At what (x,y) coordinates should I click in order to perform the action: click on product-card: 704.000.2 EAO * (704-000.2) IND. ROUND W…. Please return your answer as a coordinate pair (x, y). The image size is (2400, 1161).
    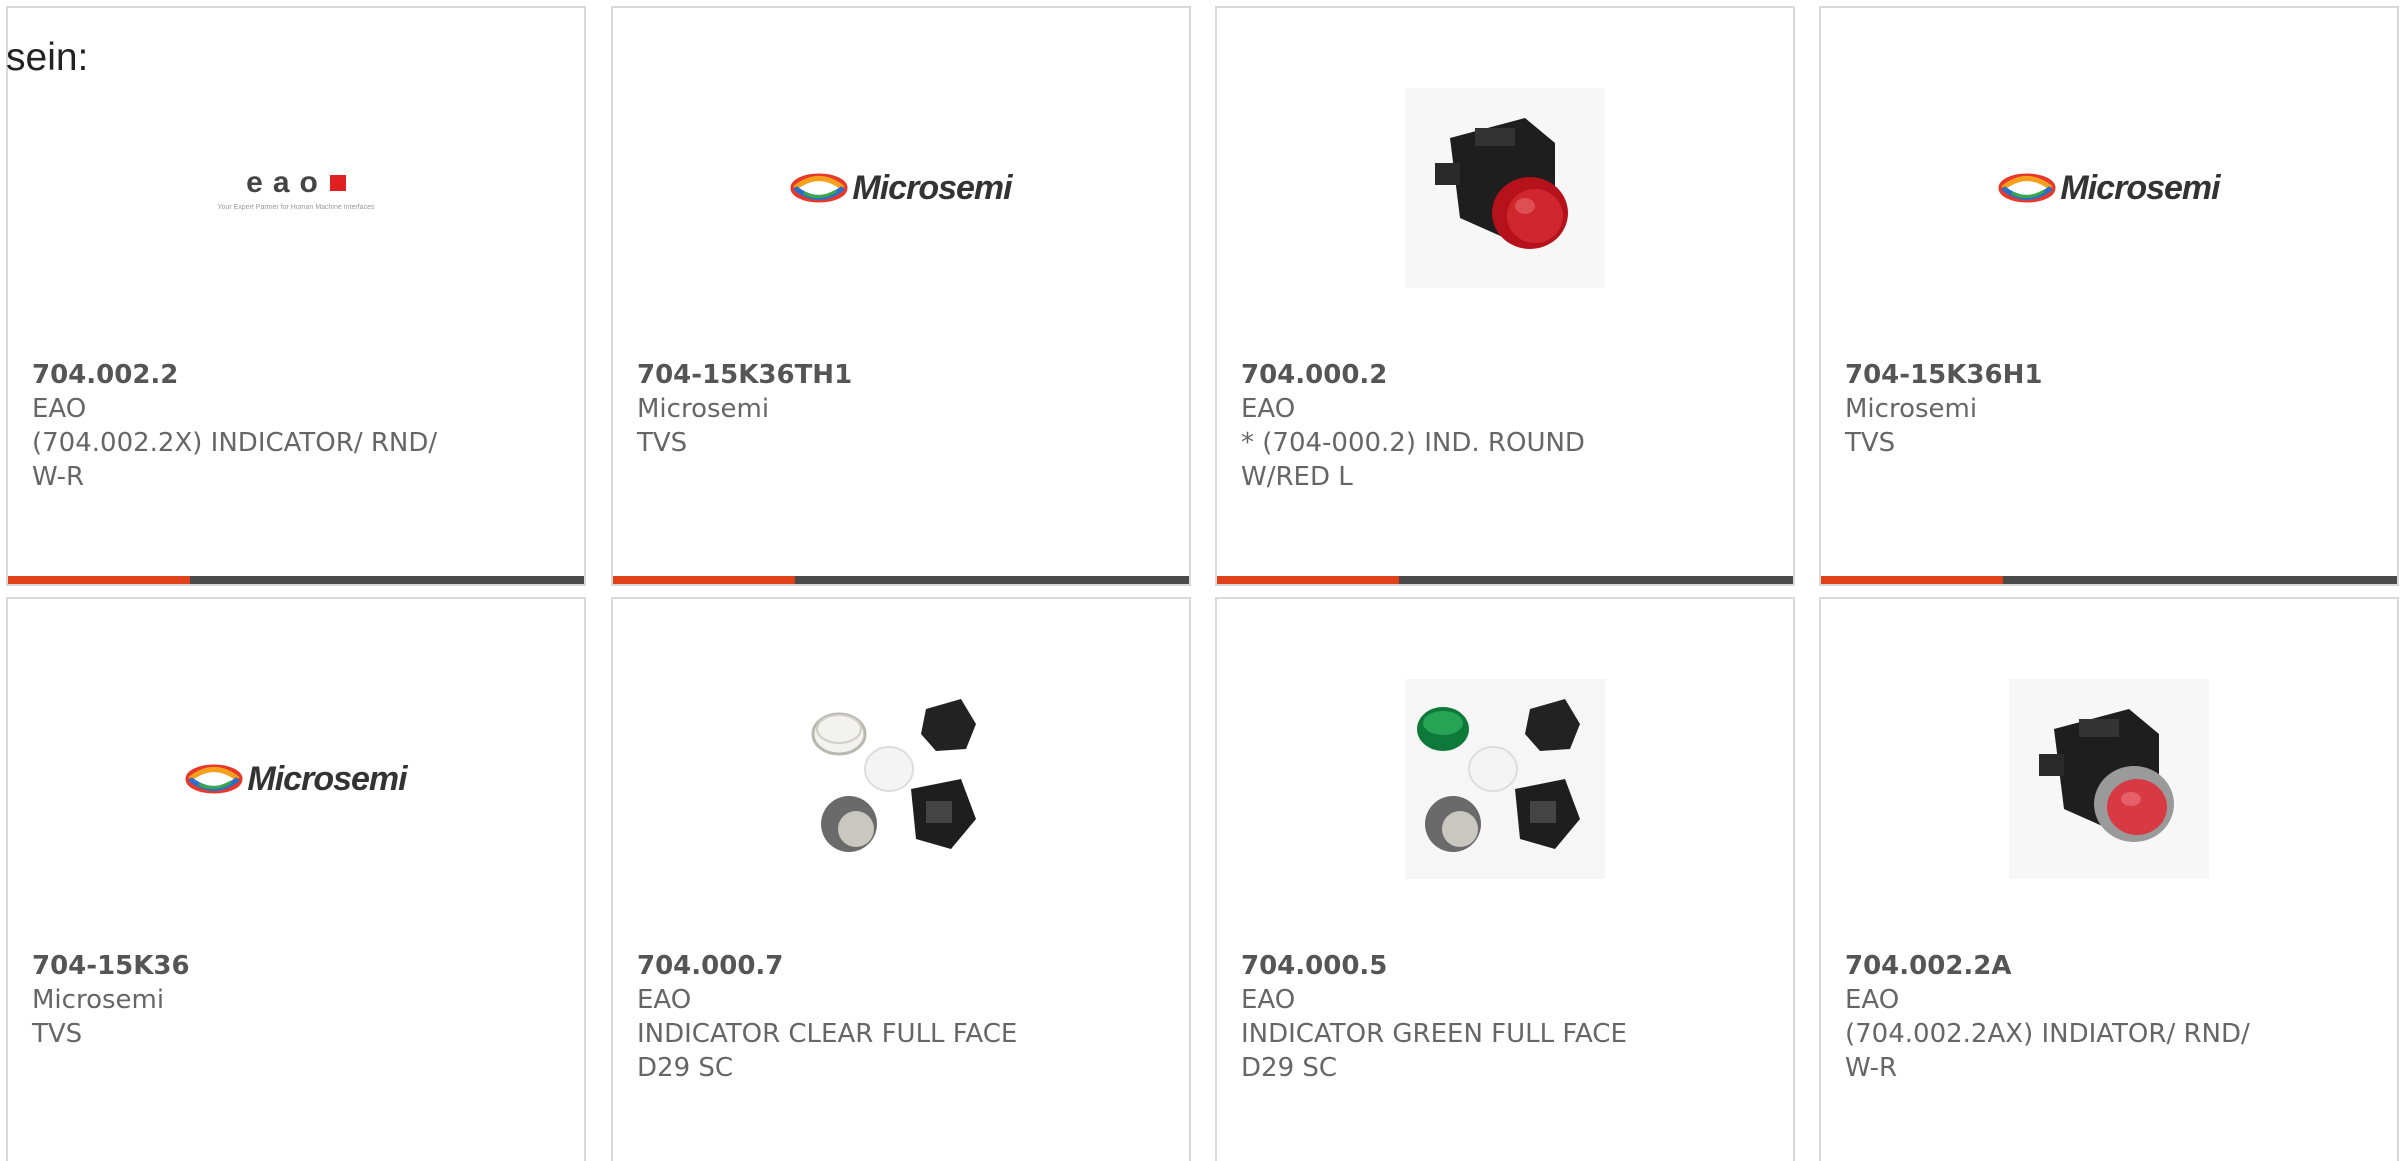
    Looking at the image, I should click on (1505, 296).